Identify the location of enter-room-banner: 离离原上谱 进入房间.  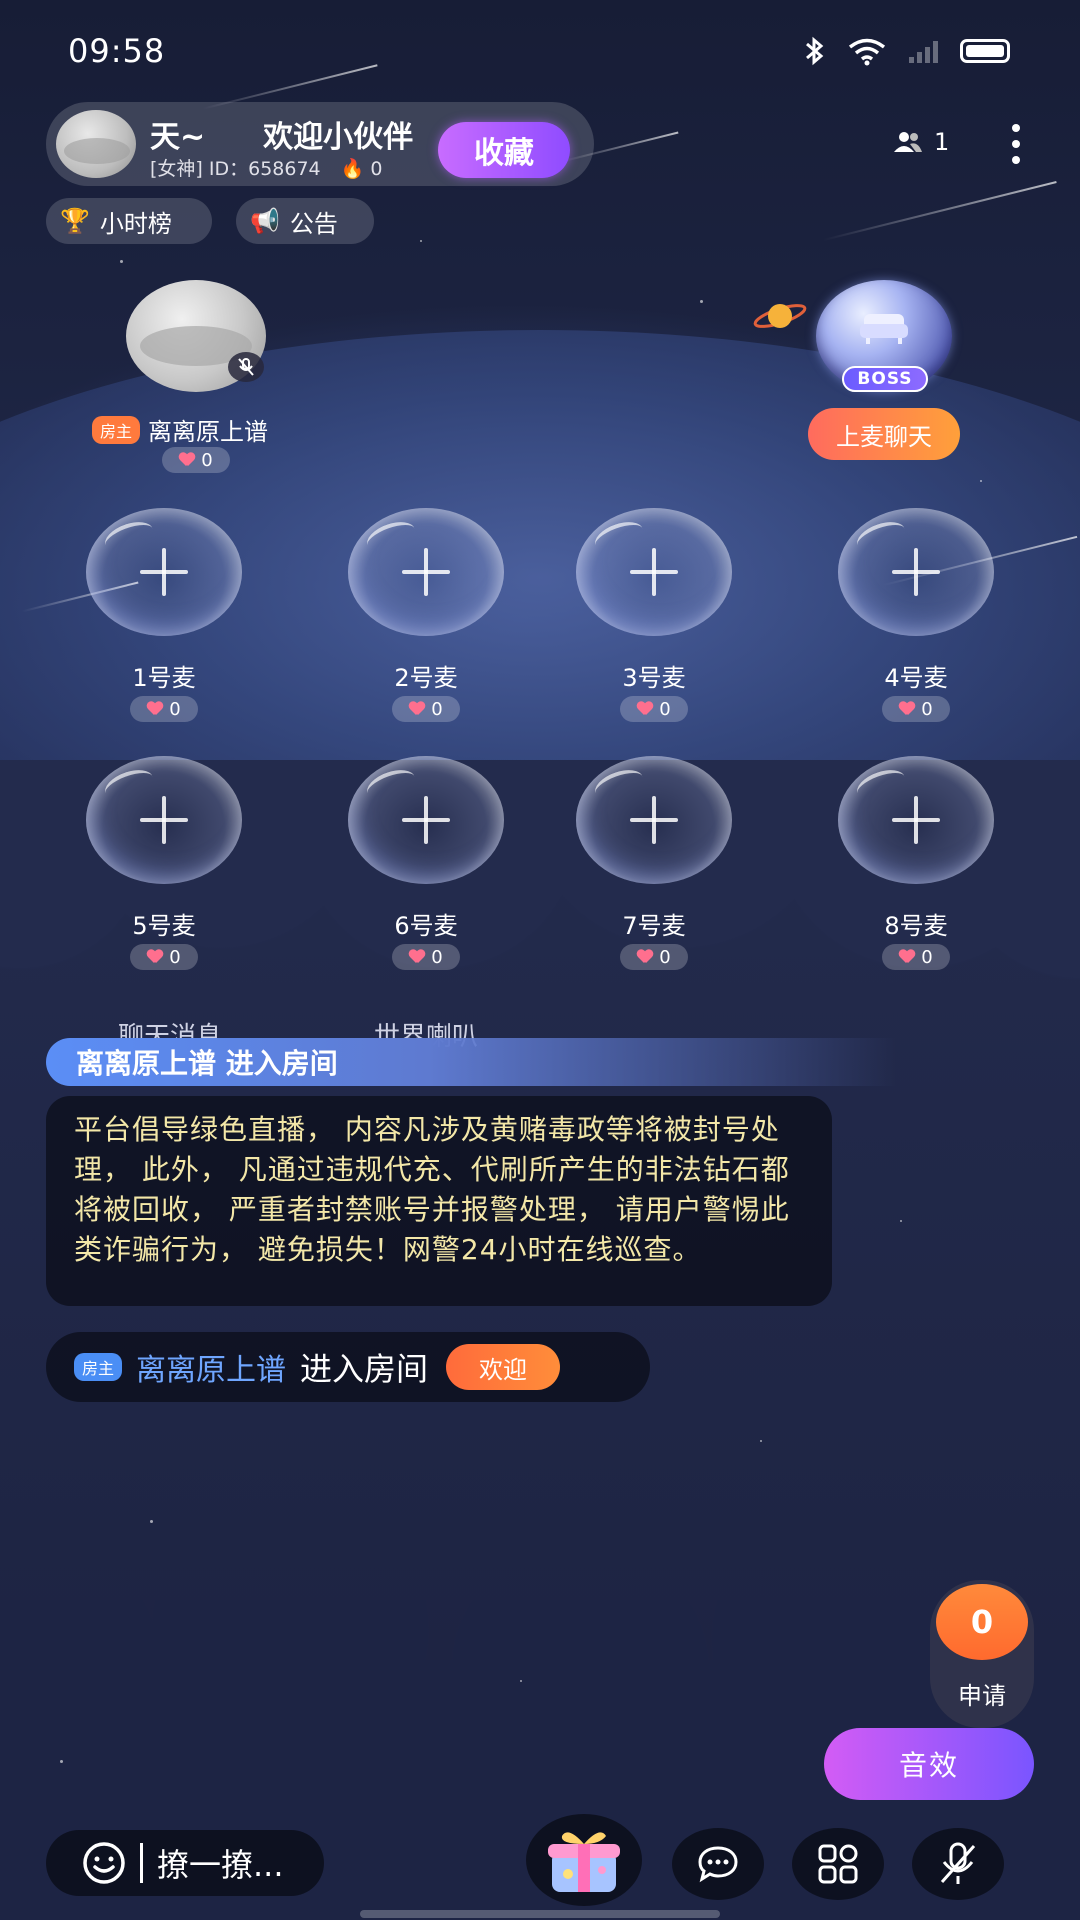
(471, 1062).